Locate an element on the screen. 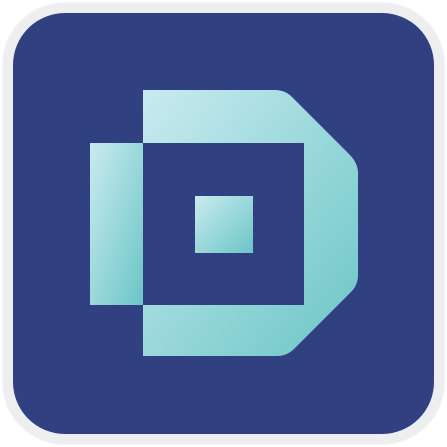 This screenshot has height=447, width=447. logo-center-square is located at coordinates (224, 224).